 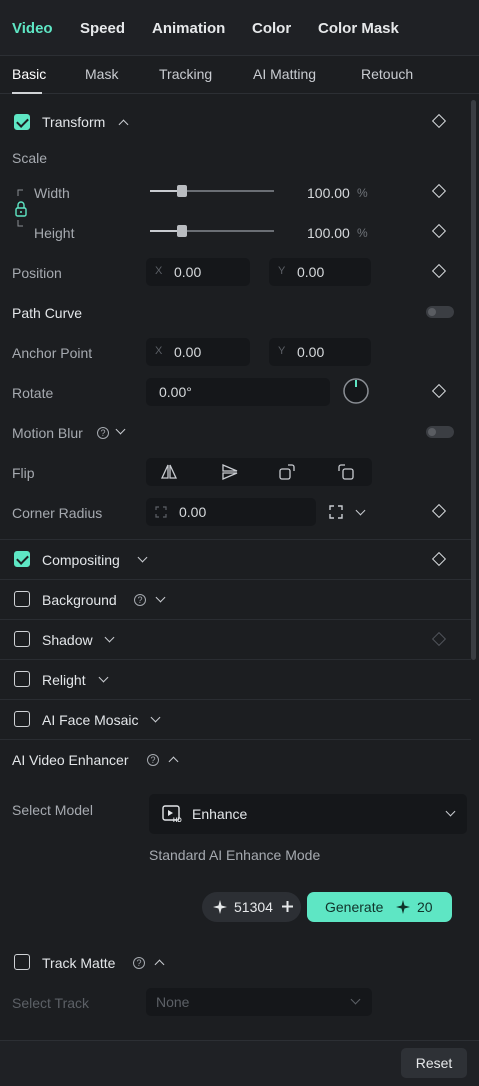 I want to click on path-curve-toggle, so click(x=440, y=312).